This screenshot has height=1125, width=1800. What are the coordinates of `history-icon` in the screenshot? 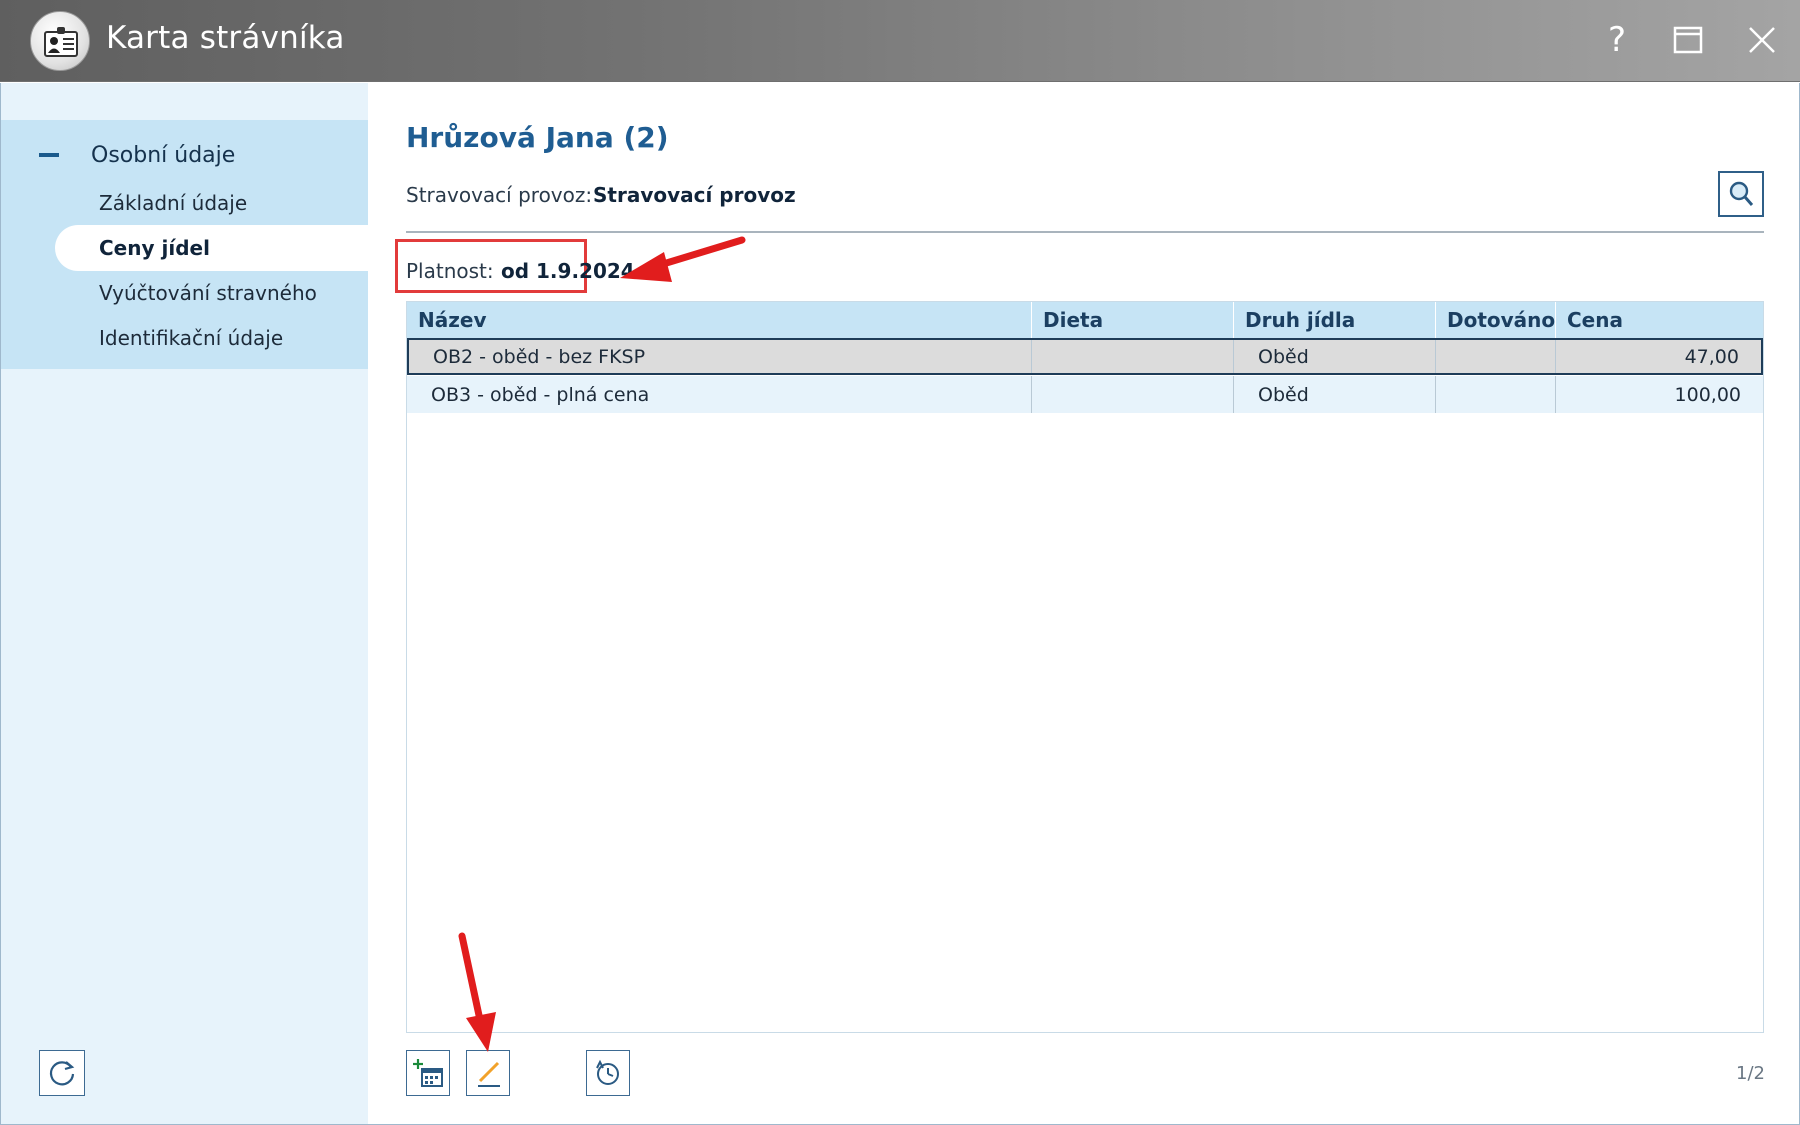 It's located at (607, 1072).